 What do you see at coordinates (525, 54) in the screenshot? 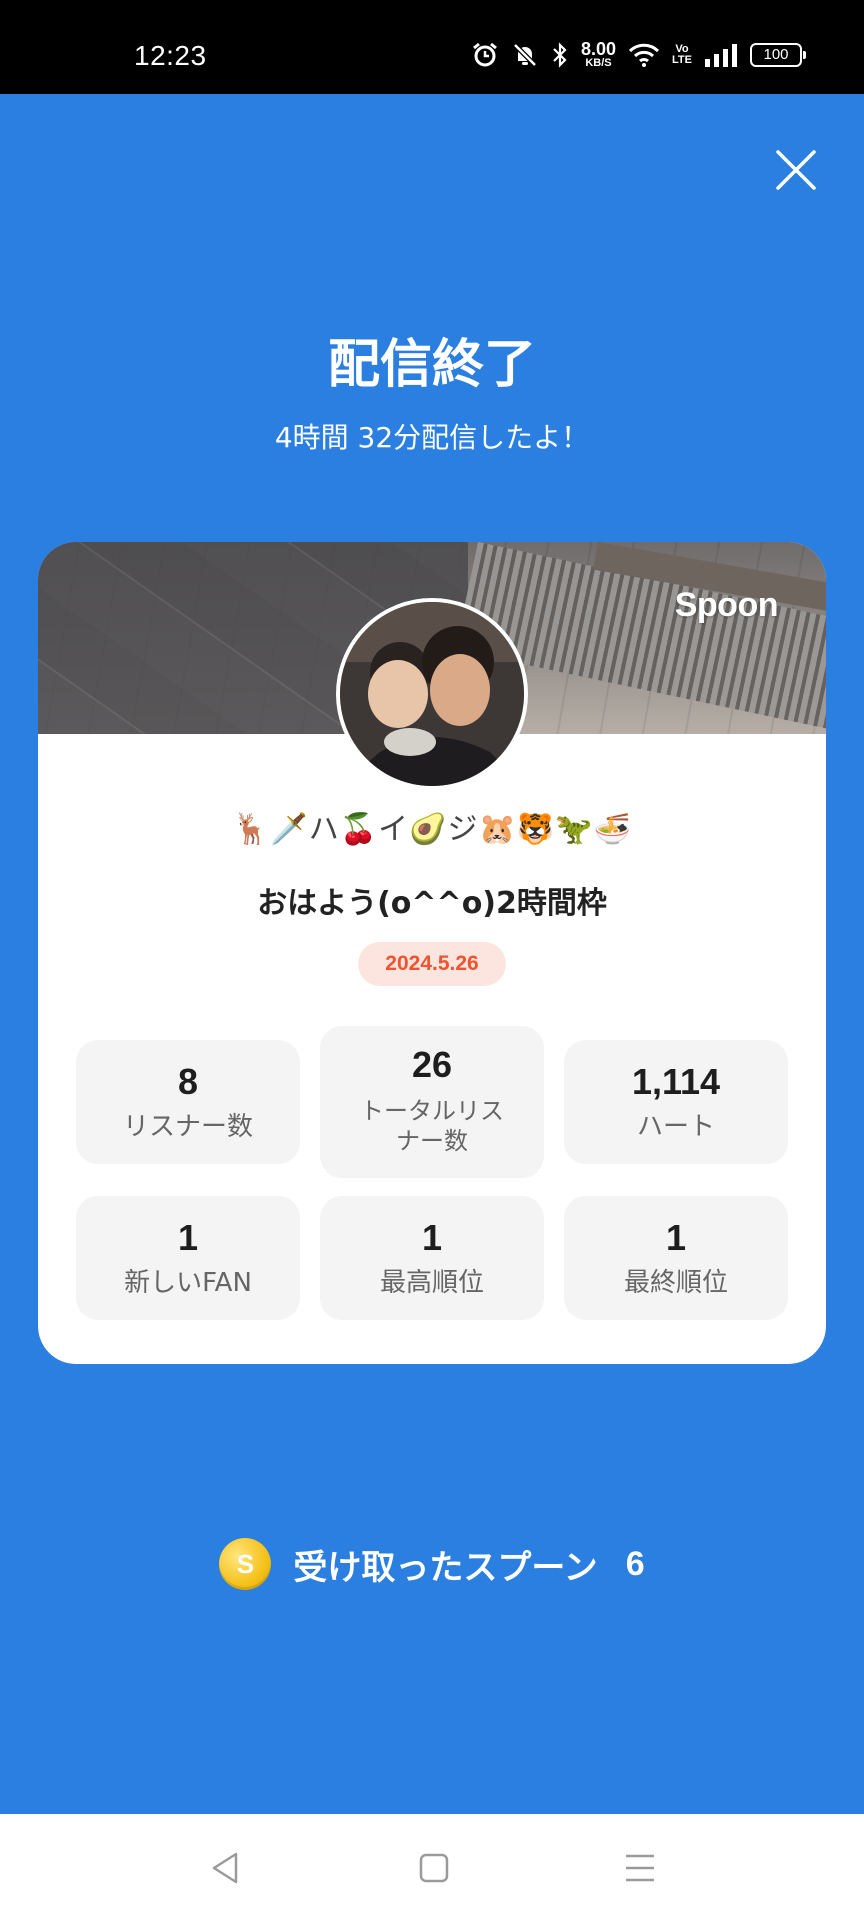
I see `mute-icon` at bounding box center [525, 54].